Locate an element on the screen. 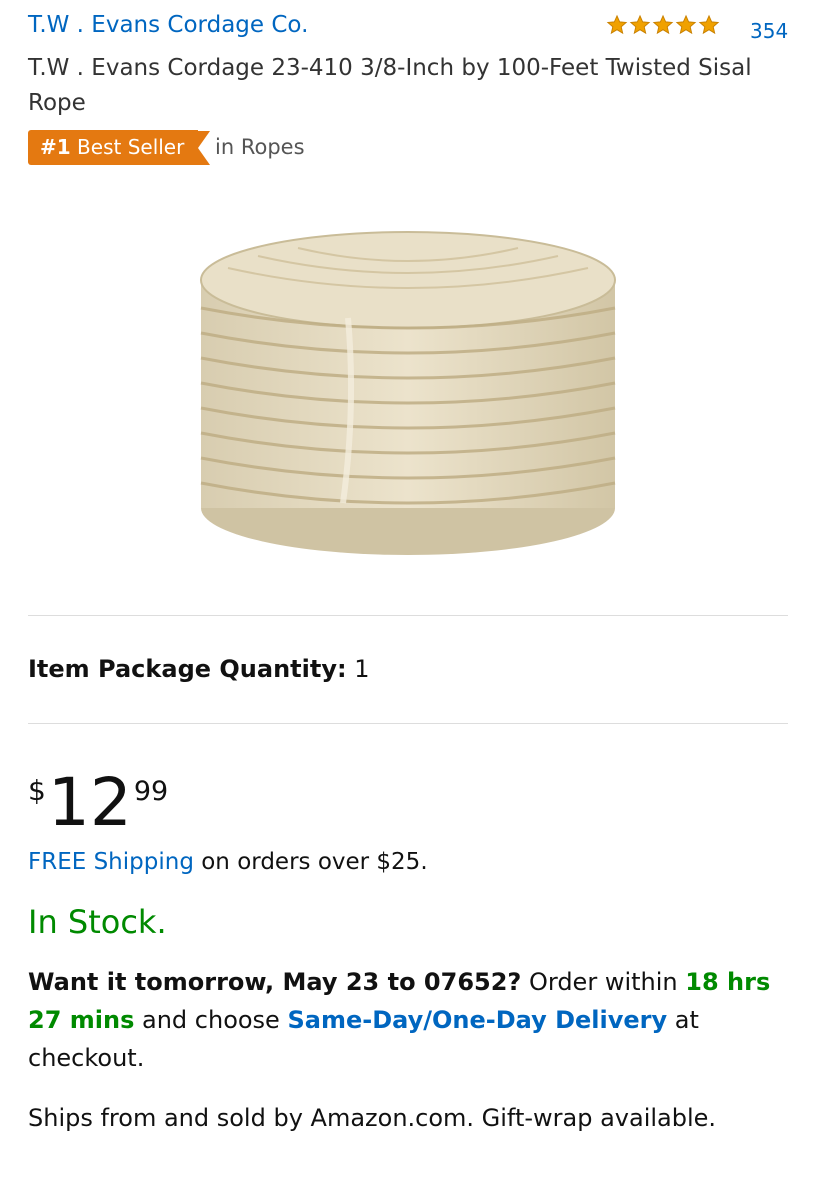 Image resolution: width=816 pixels, height=1200 pixels. rating-stars is located at coordinates (663, 25).